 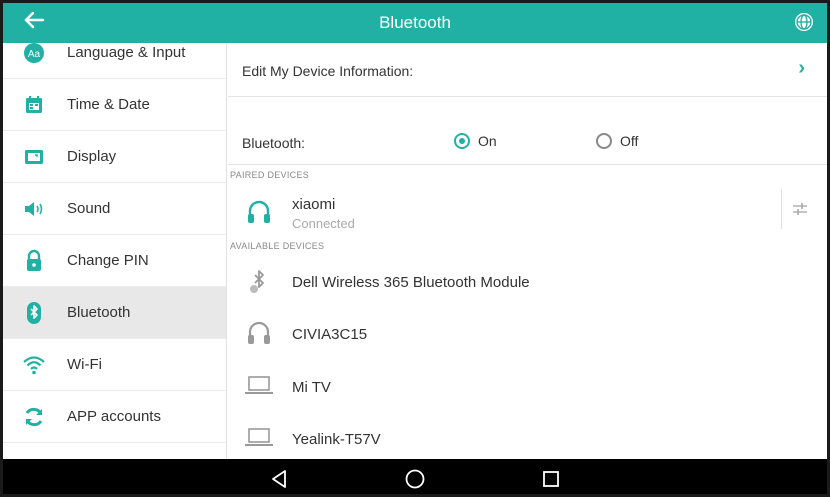 What do you see at coordinates (114, 209) in the screenshot?
I see `sidebar-item-sound: Sound` at bounding box center [114, 209].